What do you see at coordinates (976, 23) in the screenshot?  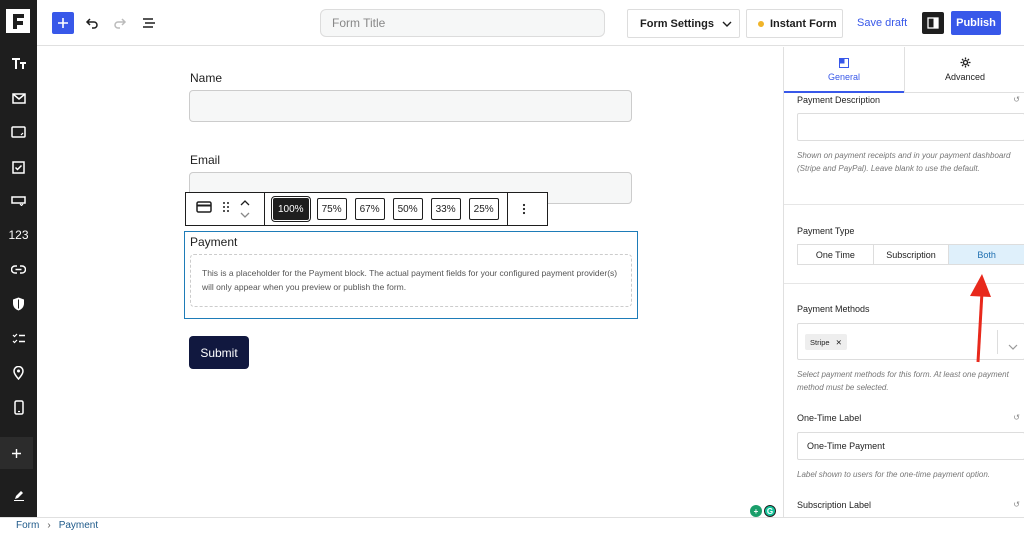 I see `publish-button: Publish` at bounding box center [976, 23].